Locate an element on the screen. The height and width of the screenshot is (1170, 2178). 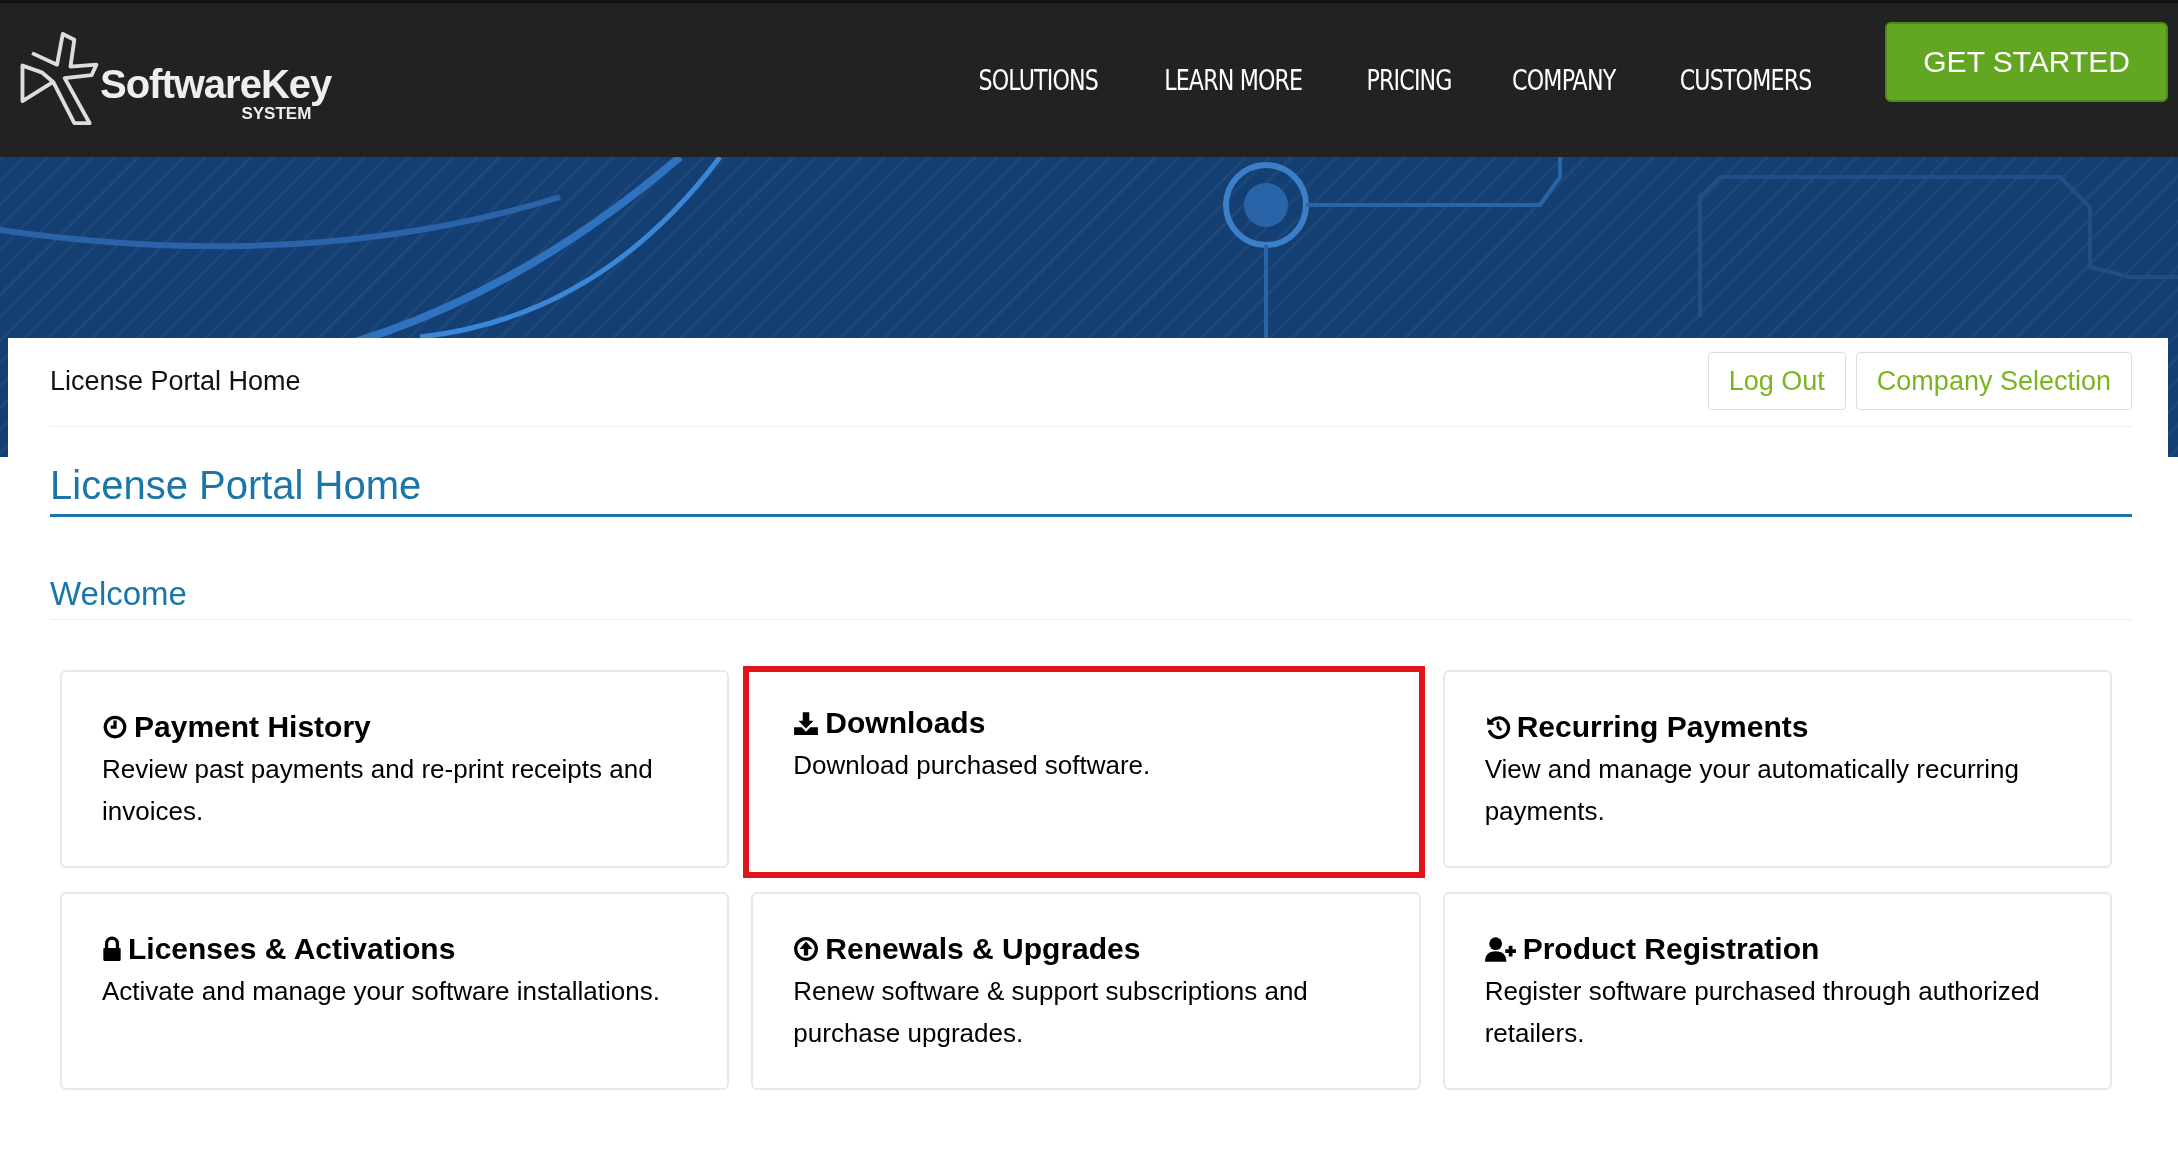
portal-card: Downloads Download purchased software. is located at coordinates (1084, 772).